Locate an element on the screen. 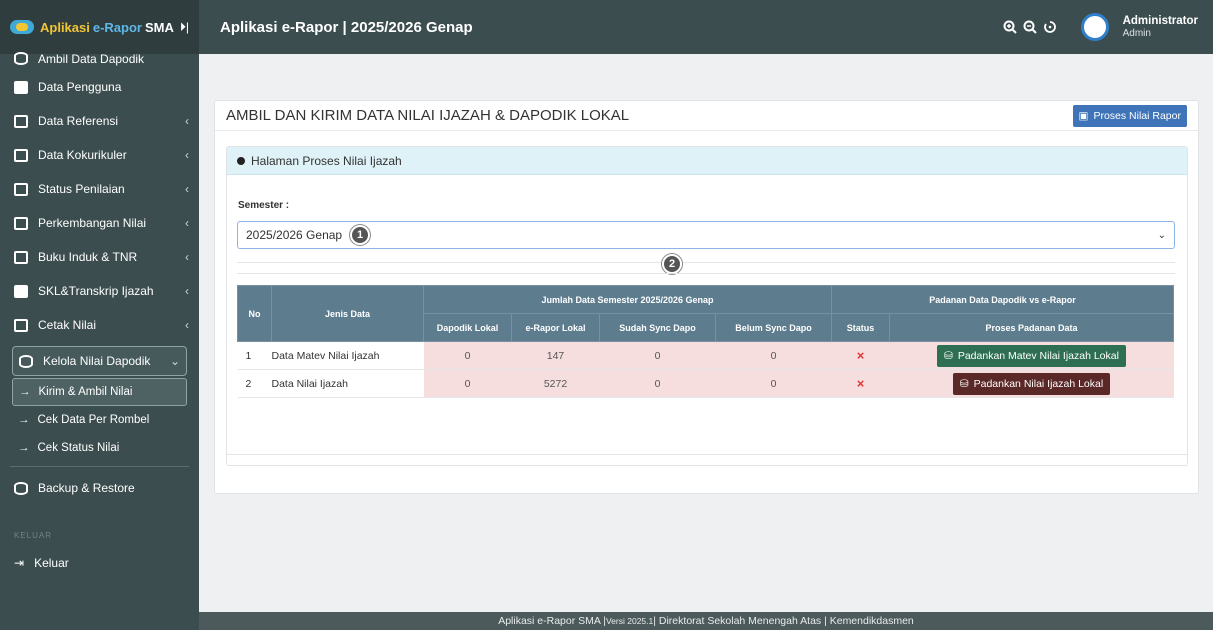 The image size is (1213, 630). padankan-nilai-ijazah-button: ⛁ Padankan Nilai Ijazah Lokal is located at coordinates (1031, 383).